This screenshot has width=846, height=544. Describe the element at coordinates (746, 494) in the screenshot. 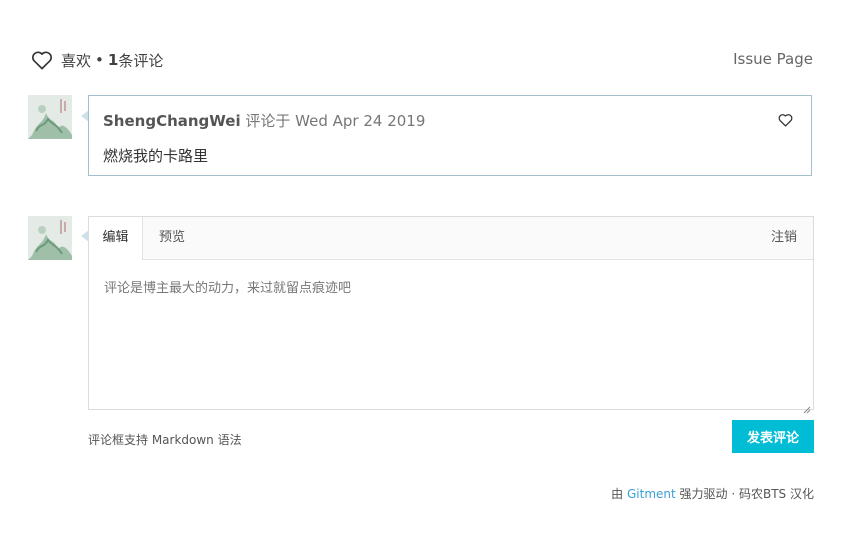

I see `footer-suffix: 强力驱动 · 码农BTS 汉化` at that location.